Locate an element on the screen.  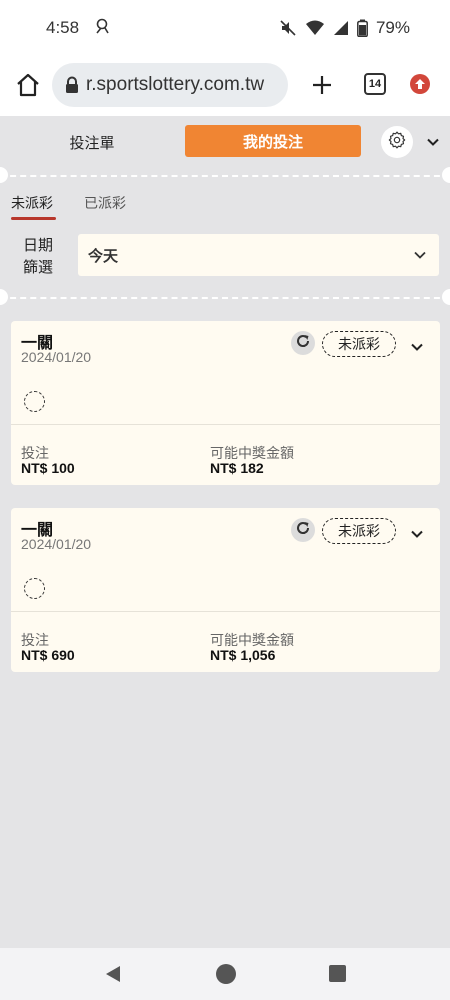
gear-icon is located at coordinates (397, 142).